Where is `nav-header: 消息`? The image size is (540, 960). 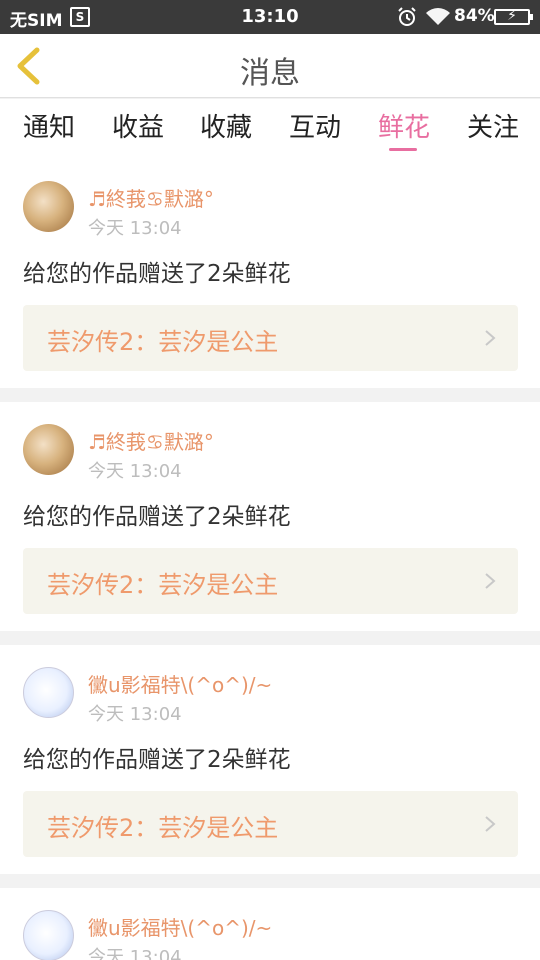
nav-header: 消息 is located at coordinates (270, 66).